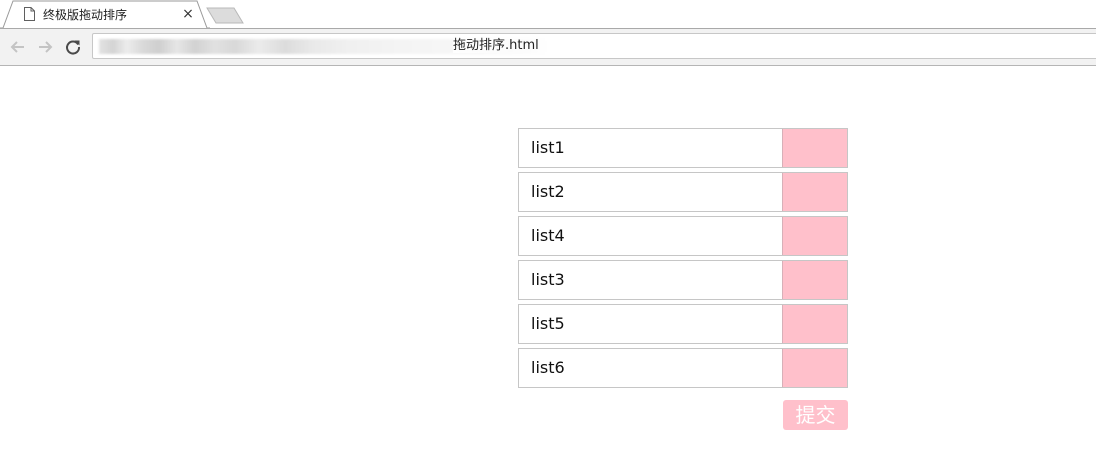  Describe the element at coordinates (548, 191) in the screenshot. I see `list-item-label: list2` at that location.